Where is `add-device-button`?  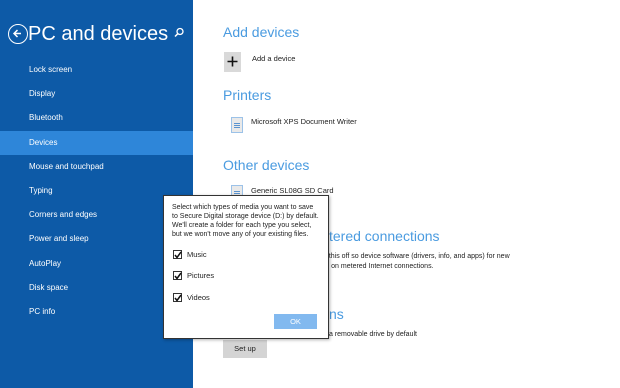 add-device-button is located at coordinates (232, 62).